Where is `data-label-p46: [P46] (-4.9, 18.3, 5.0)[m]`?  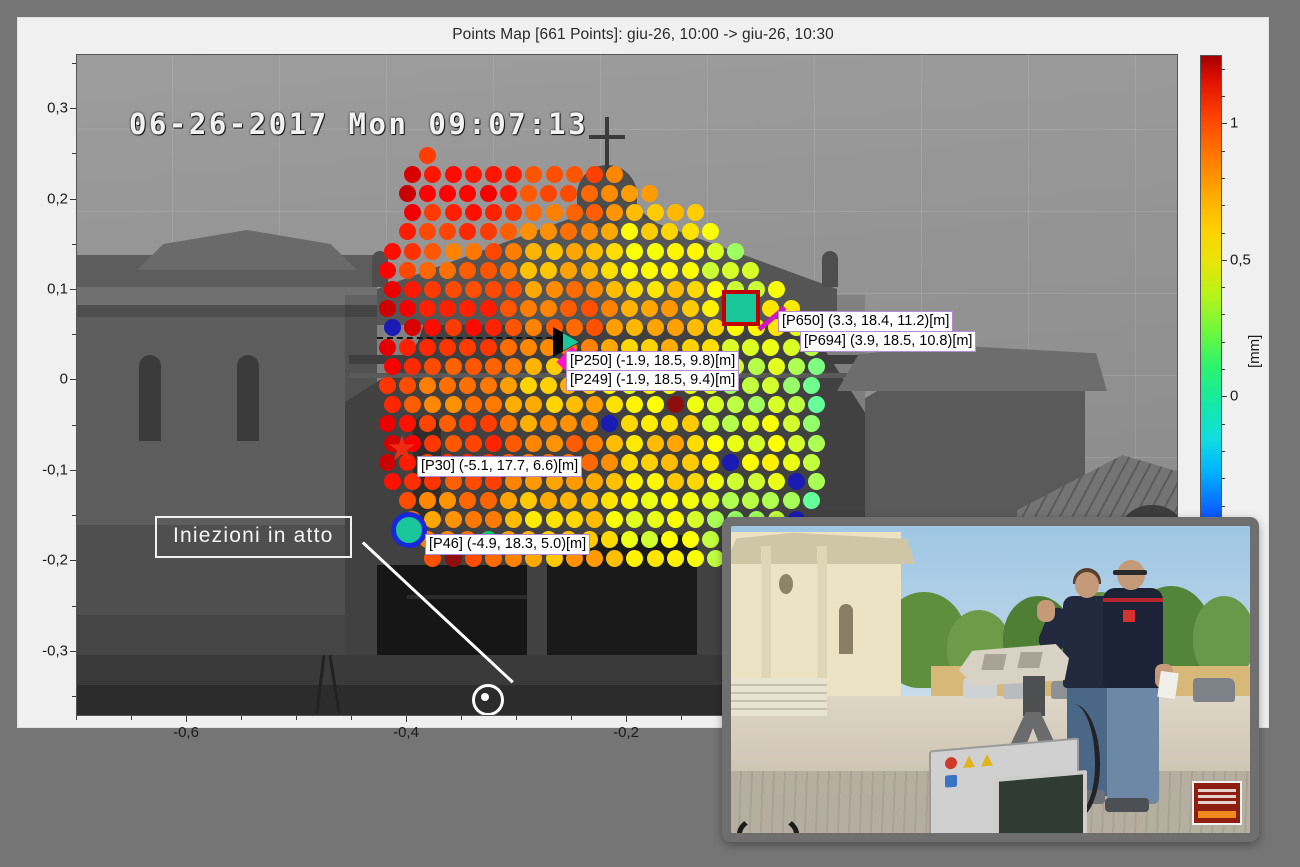 data-label-p46: [P46] (-4.9, 18.3, 5.0)[m] is located at coordinates (508, 545).